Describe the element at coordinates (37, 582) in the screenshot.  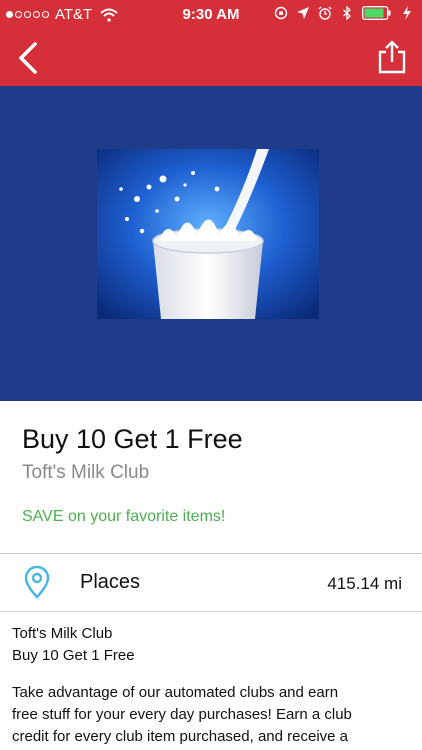
I see `location-pin-icon` at that location.